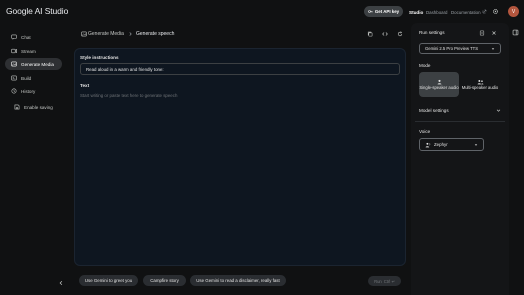 This screenshot has height=295, width=524. I want to click on model-settings-label: Model settings, so click(434, 110).